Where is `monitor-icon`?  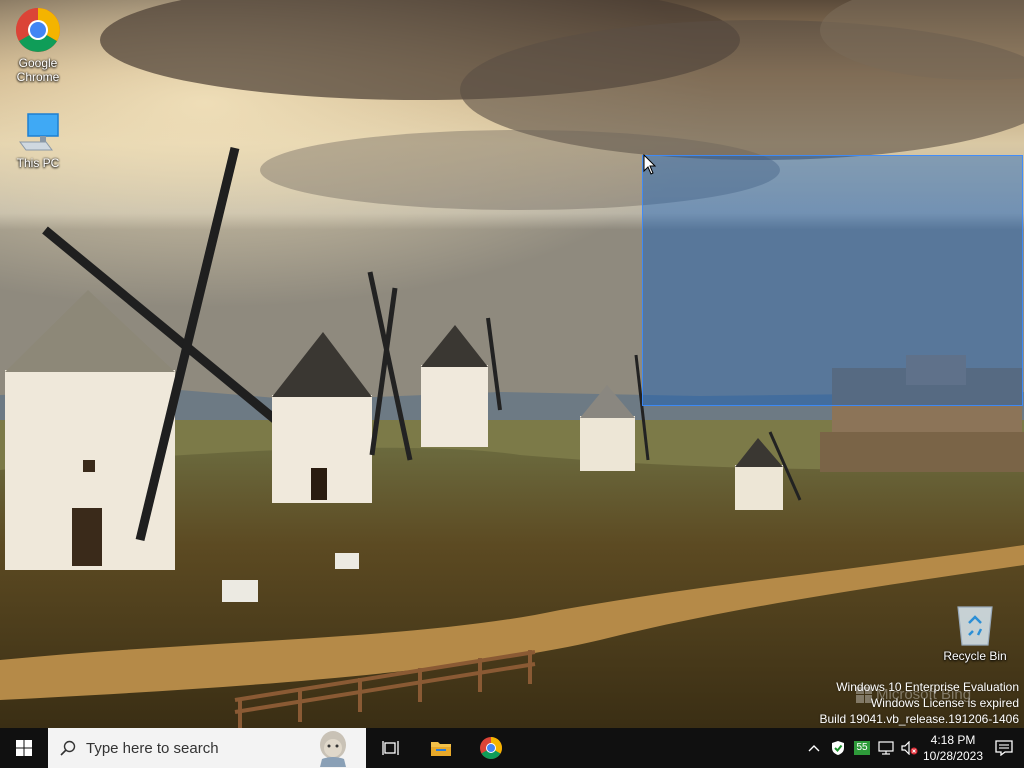 monitor-icon is located at coordinates (39, 132).